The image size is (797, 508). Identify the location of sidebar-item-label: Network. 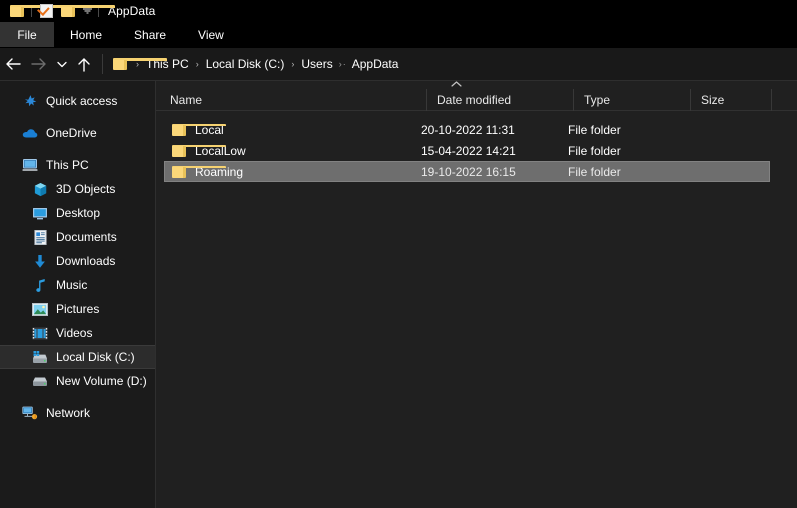
(68, 413).